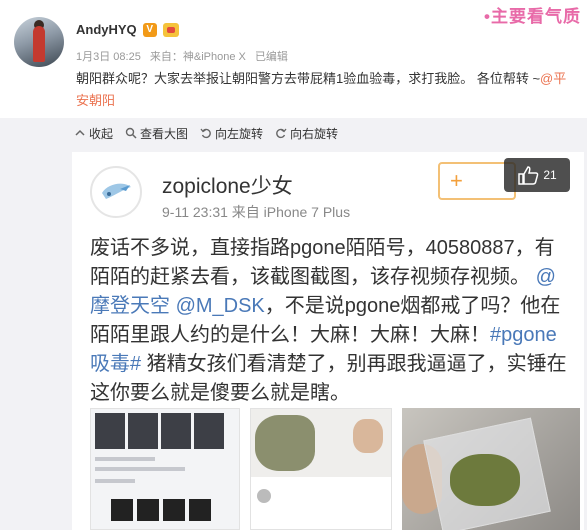 The image size is (587, 530). Describe the element at coordinates (491, 469) in the screenshot. I see `thumbnail-bag-closeup` at that location.